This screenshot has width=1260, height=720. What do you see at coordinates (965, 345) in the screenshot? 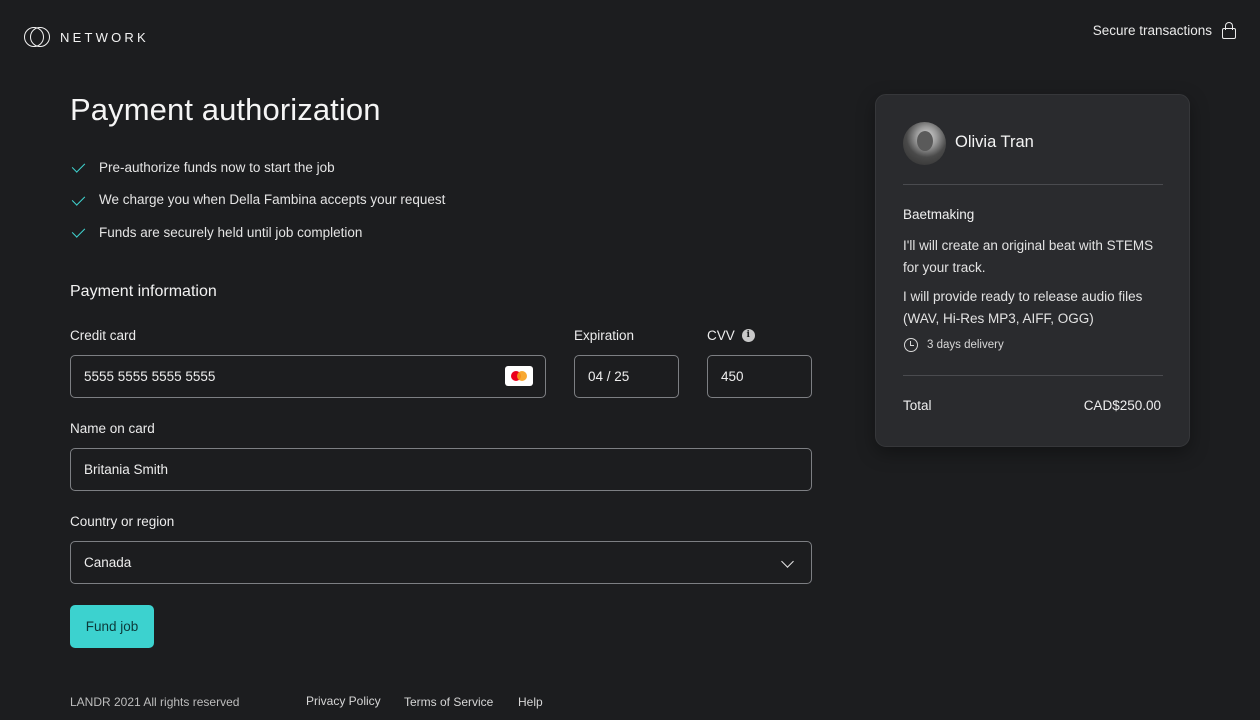
I see `delivery-text: 3 days delivery` at bounding box center [965, 345].